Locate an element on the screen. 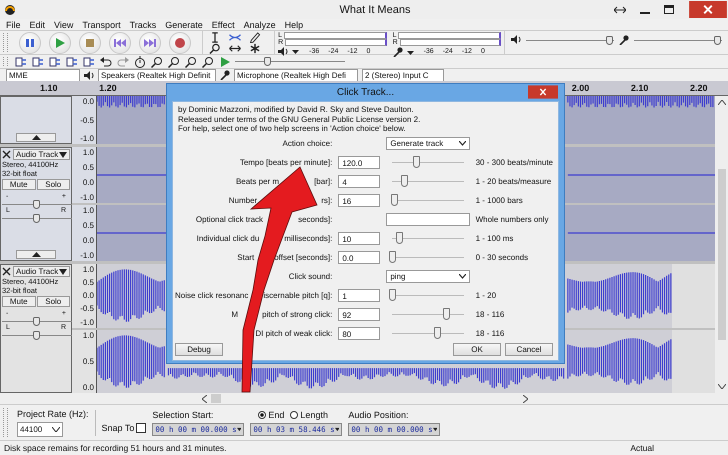 Image resolution: width=728 pixels, height=455 pixels. field-label: offset [seconds]: is located at coordinates (303, 257).